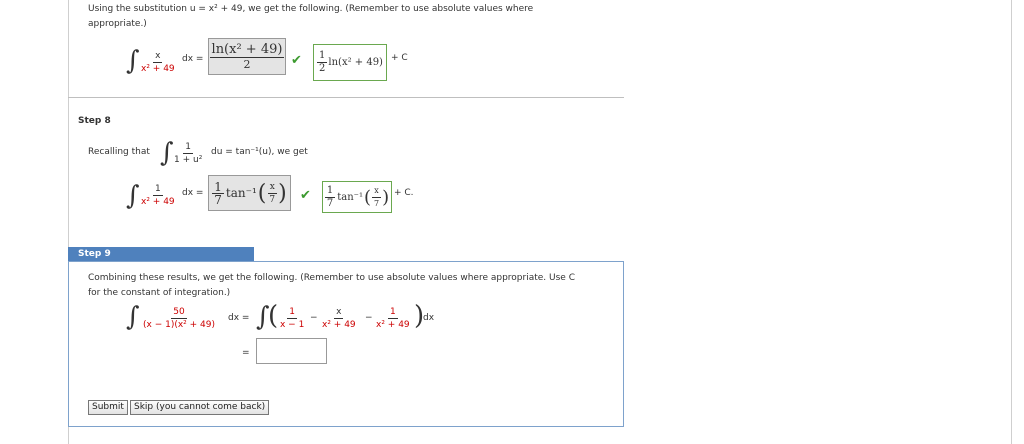 The height and width of the screenshot is (444, 1024). I want to click on step9-term-3-denominator: x² + 49, so click(393, 325).